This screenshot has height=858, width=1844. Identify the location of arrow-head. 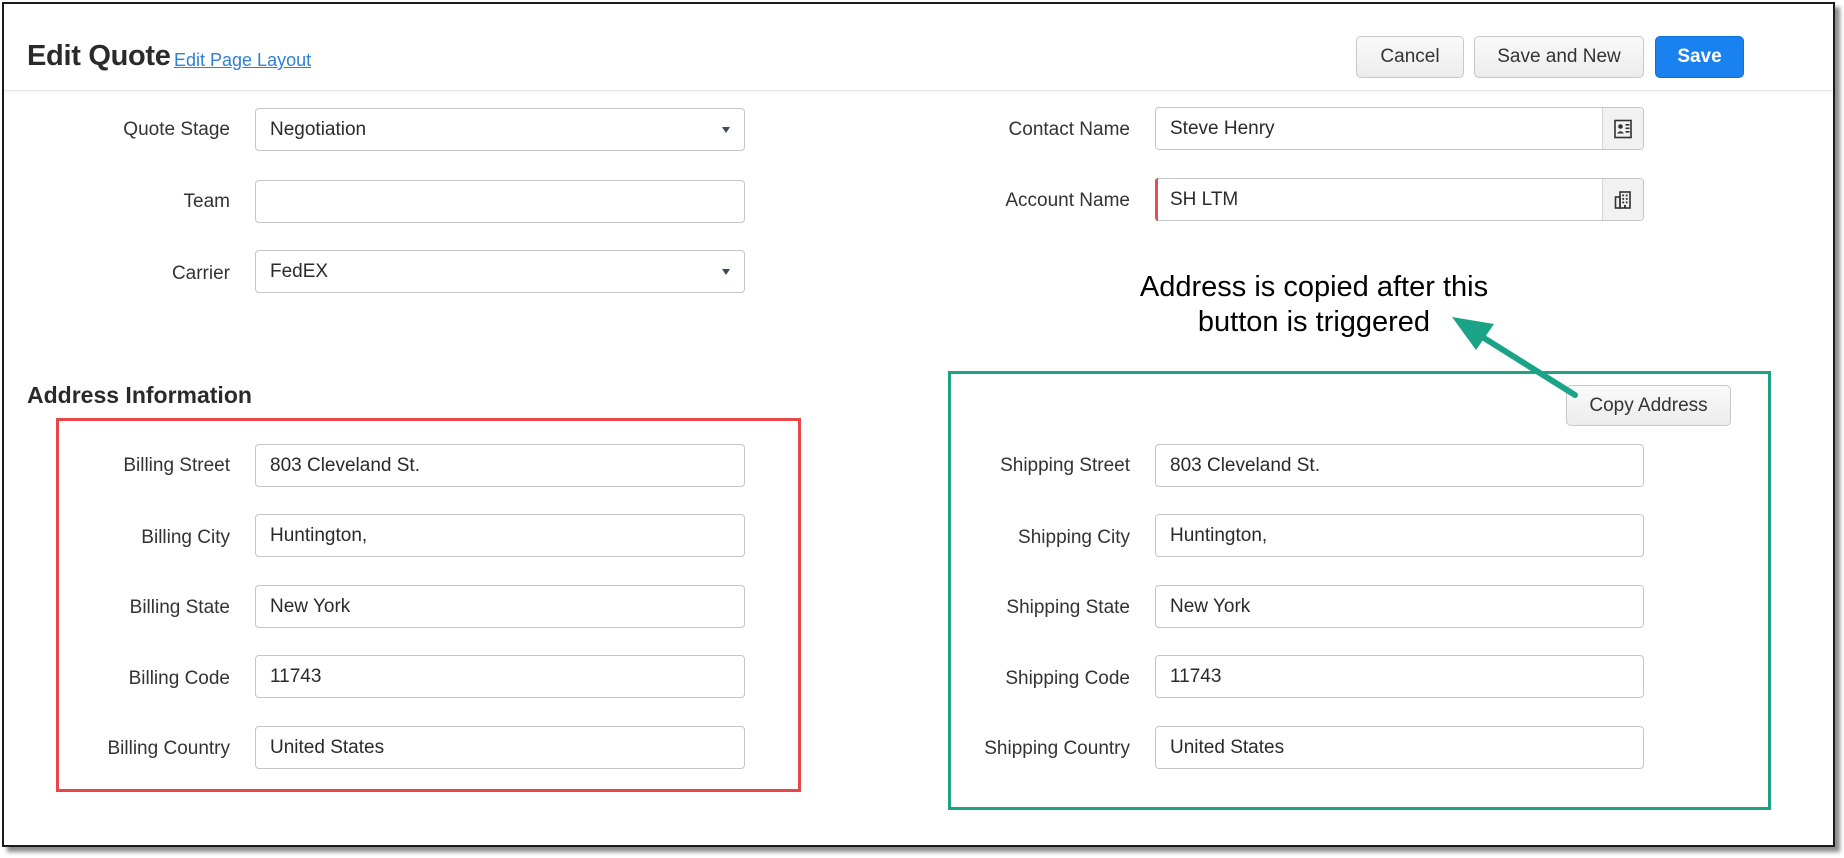
(1473, 333).